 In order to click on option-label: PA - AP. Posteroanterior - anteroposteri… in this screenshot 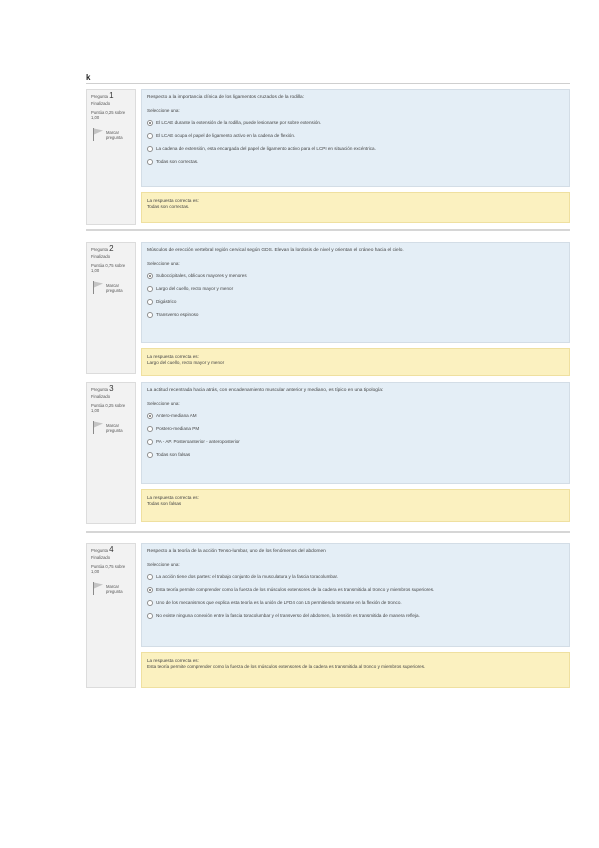, I will do `click(198, 441)`.